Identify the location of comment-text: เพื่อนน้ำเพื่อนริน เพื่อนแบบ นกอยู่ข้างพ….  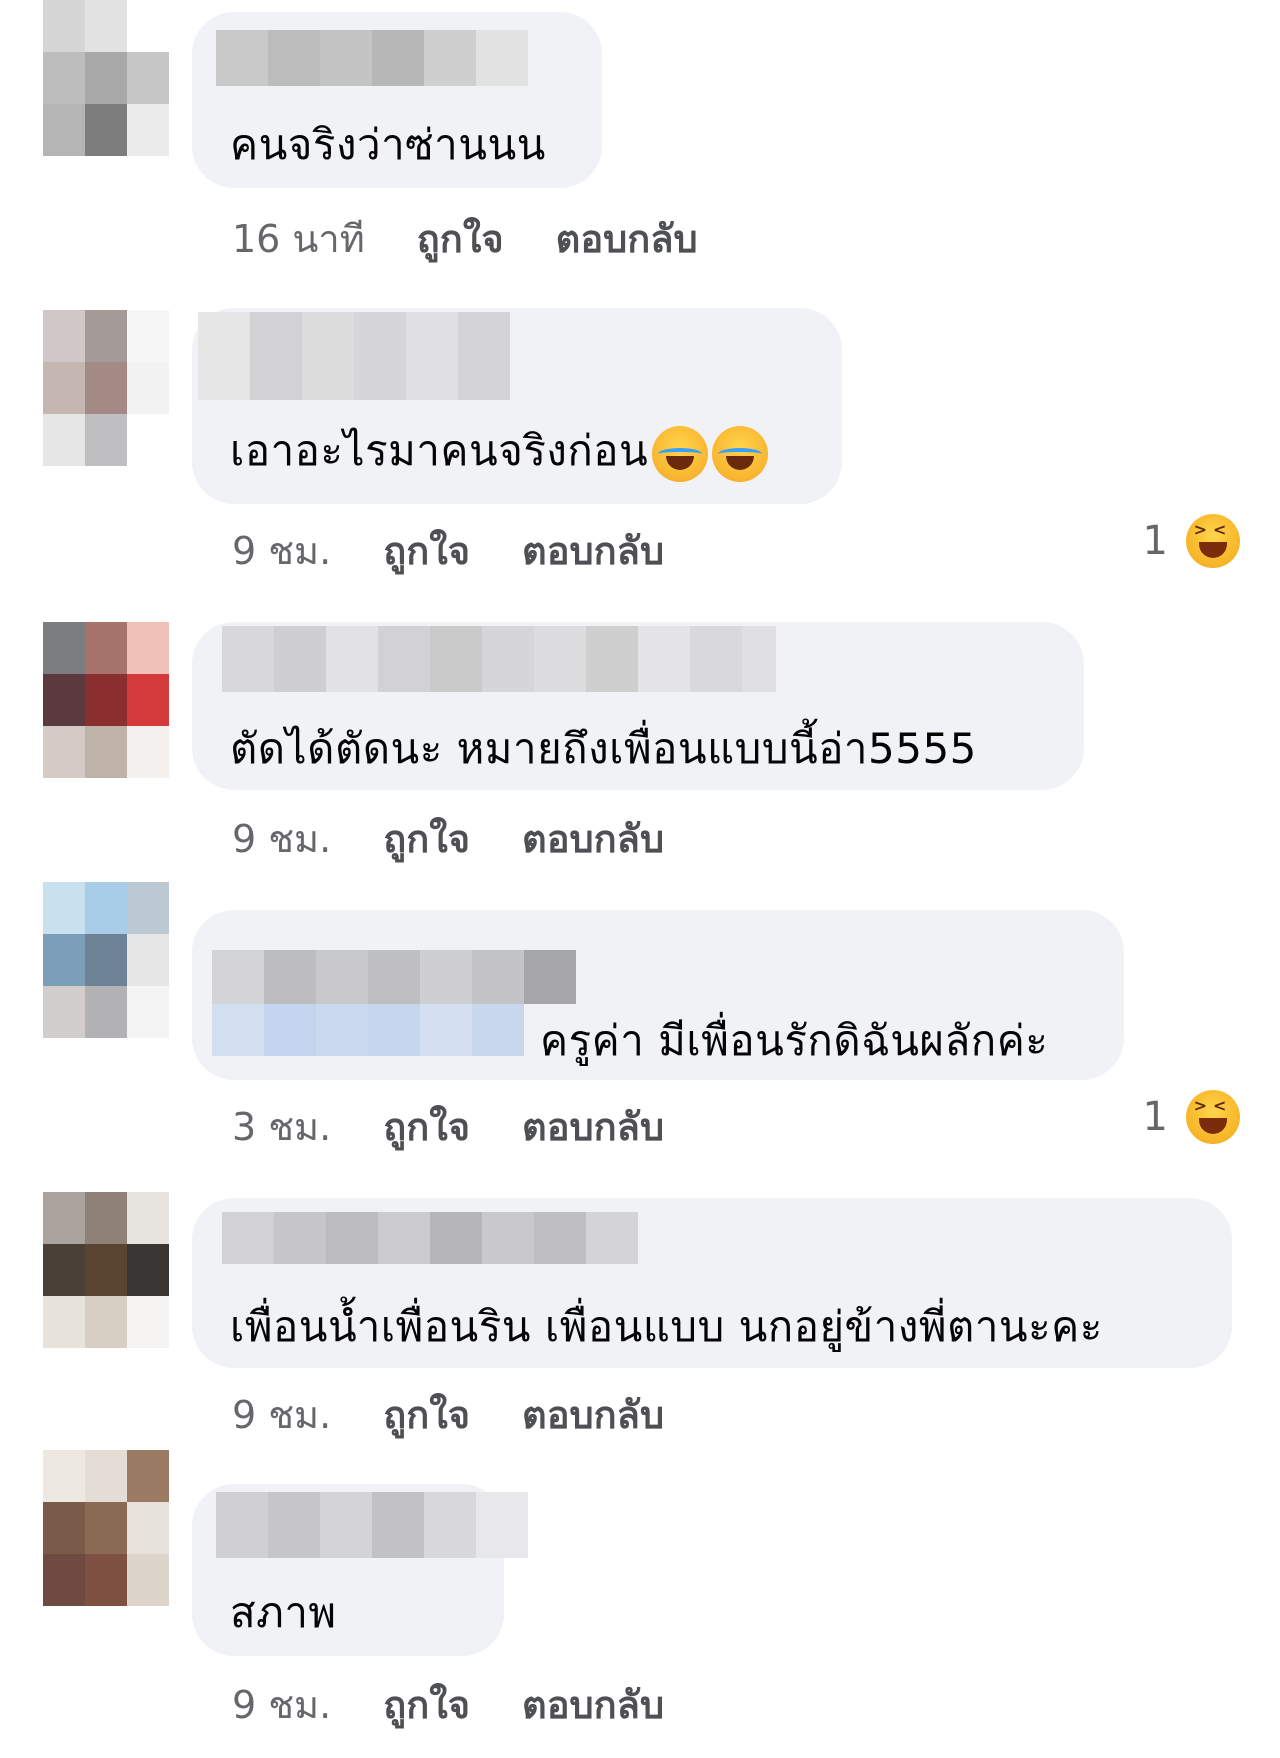
(666, 1326).